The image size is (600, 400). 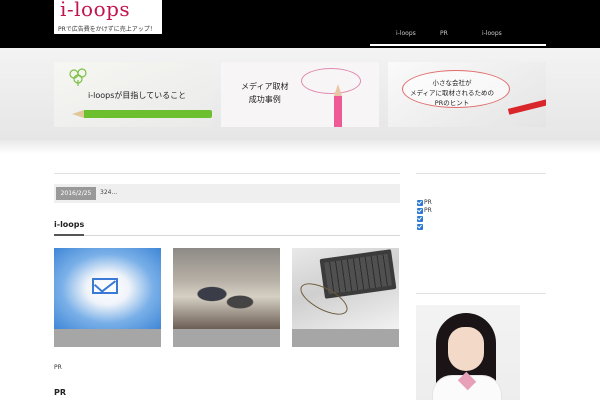 I want to click on pr-caption: PR, so click(x=58, y=367).